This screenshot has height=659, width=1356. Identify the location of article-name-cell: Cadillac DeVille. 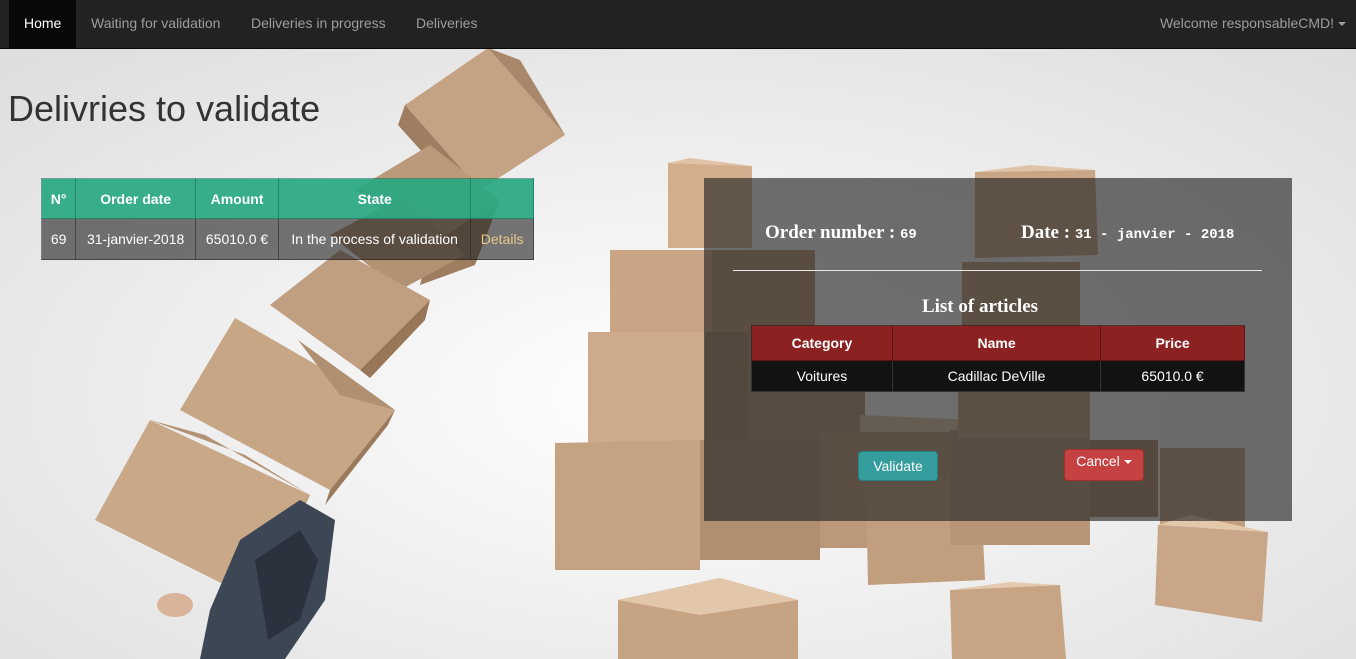
(996, 376).